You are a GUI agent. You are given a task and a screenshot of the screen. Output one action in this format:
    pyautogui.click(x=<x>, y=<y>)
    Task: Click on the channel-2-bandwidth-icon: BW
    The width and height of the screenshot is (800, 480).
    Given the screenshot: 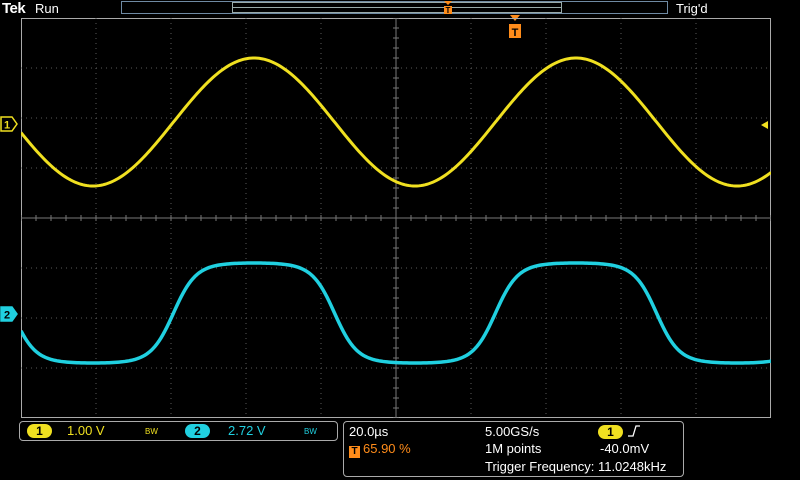 What is the action you would take?
    pyautogui.click(x=310, y=431)
    